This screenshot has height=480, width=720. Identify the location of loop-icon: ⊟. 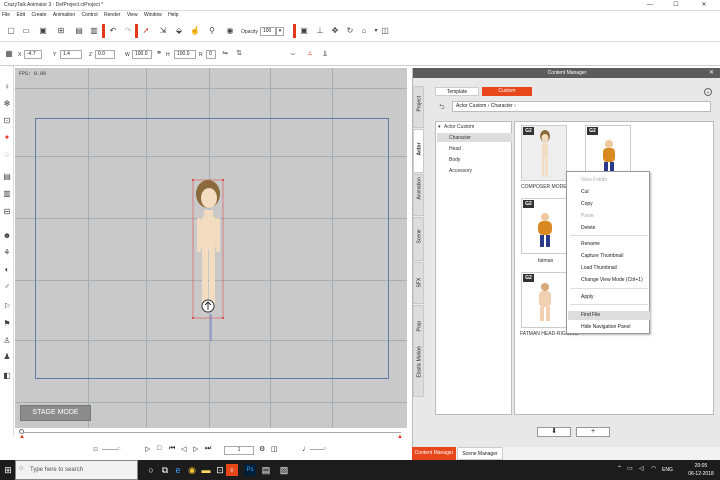
(95, 449).